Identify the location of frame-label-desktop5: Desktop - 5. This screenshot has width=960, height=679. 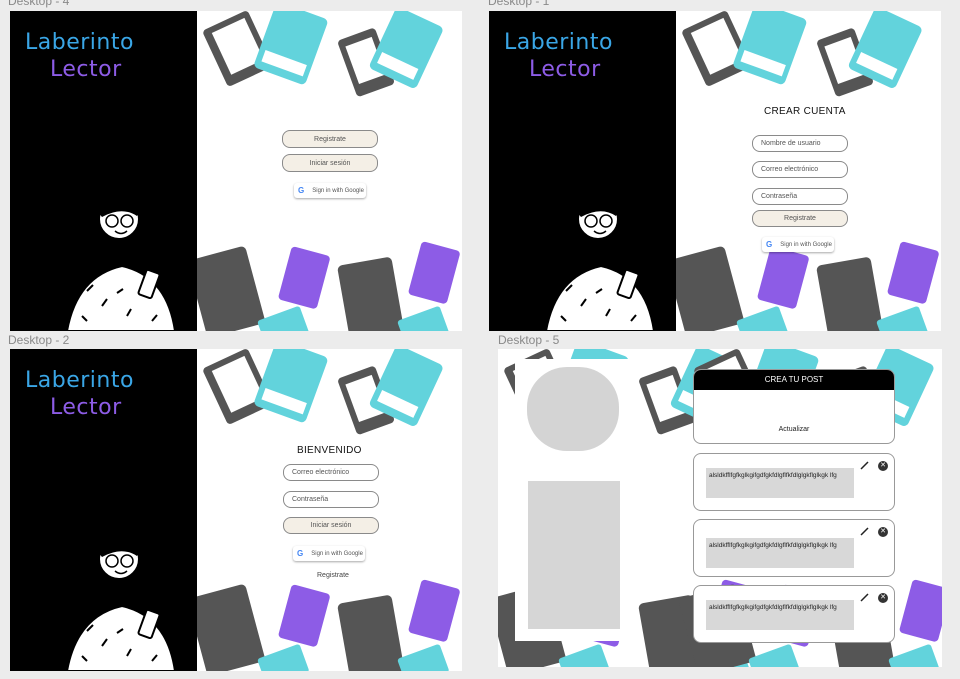
(529, 340).